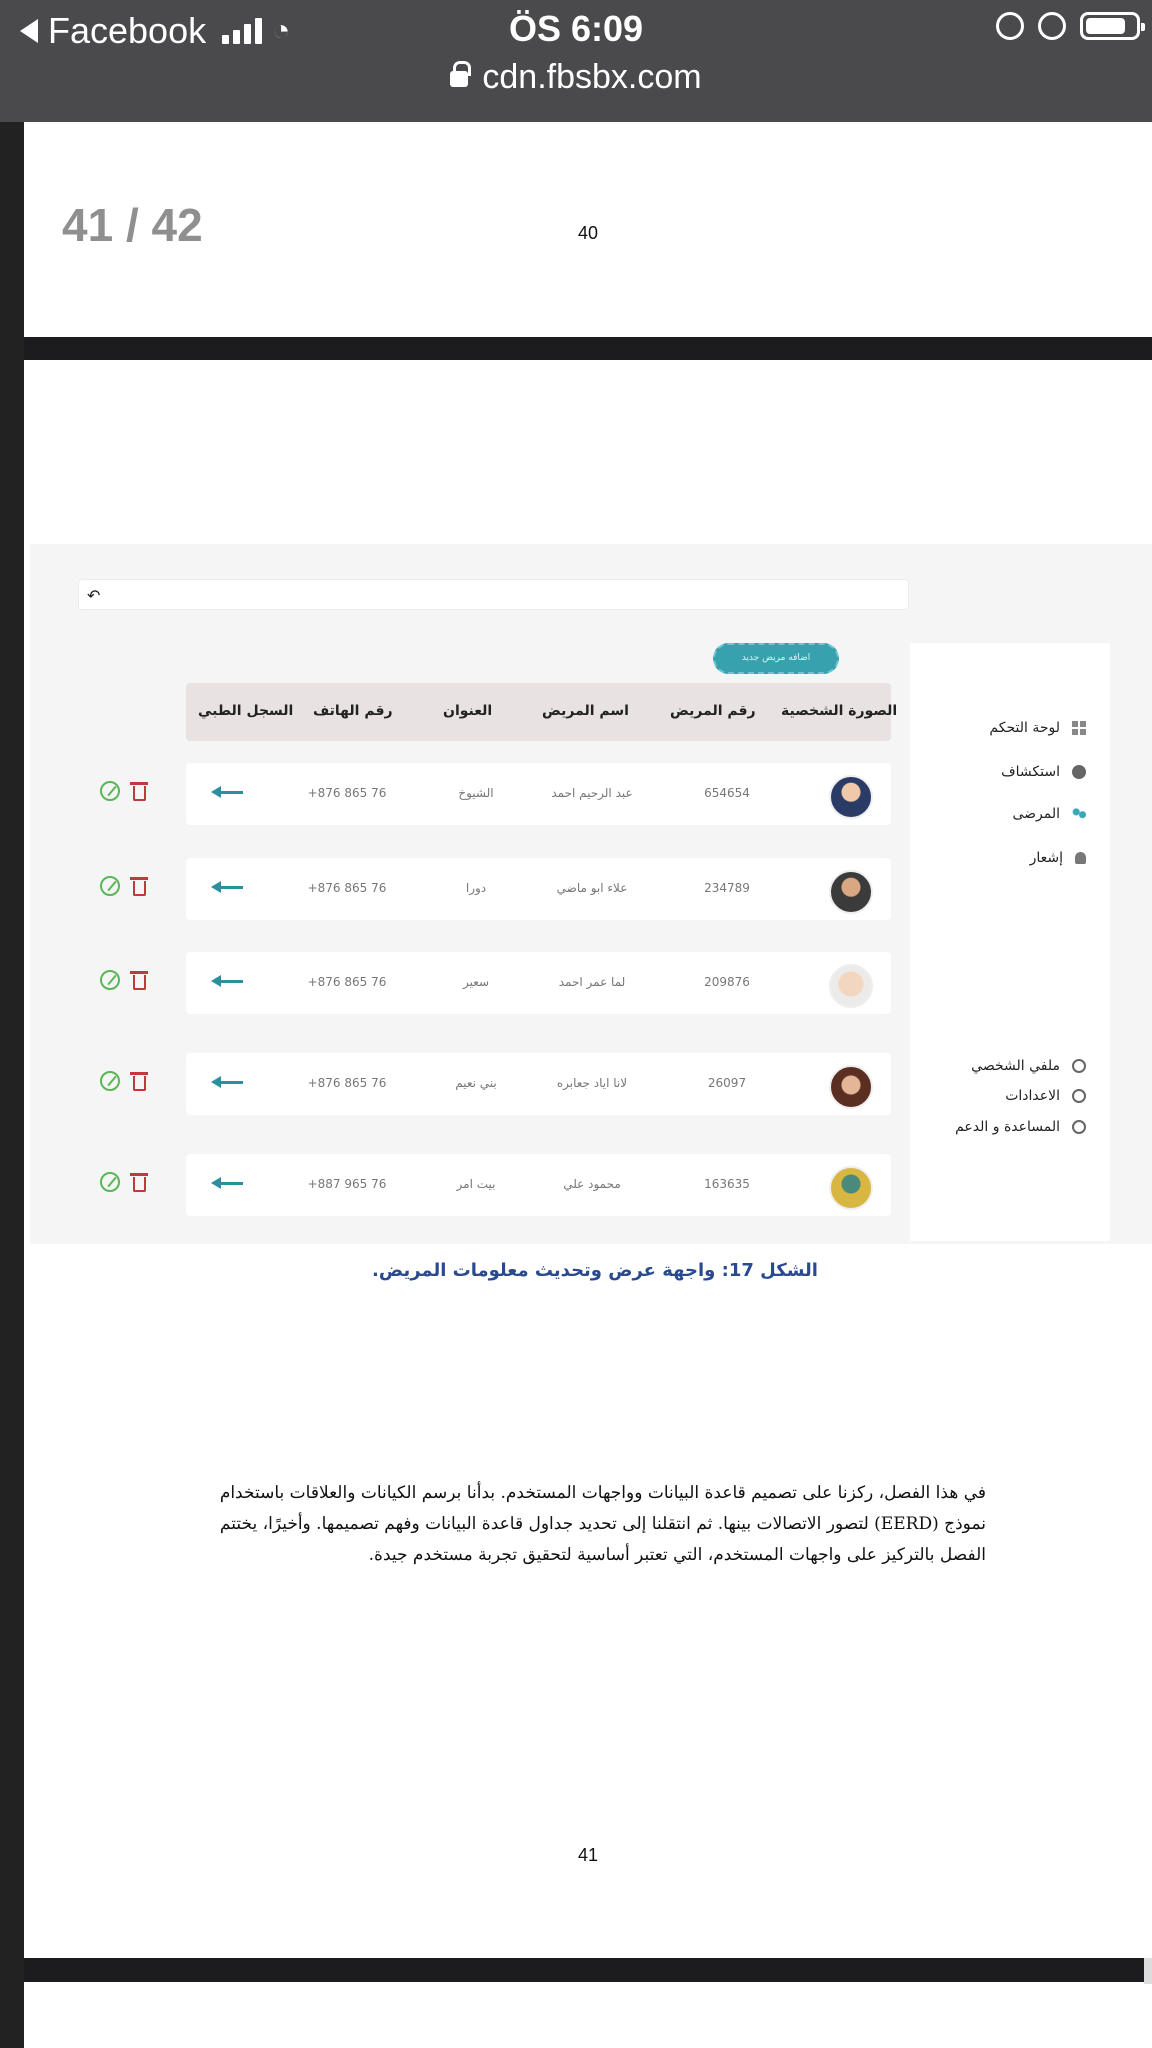 Image resolution: width=1152 pixels, height=2048 pixels. I want to click on sidebar-item-settings: الاعدادات, so click(1045, 1096).